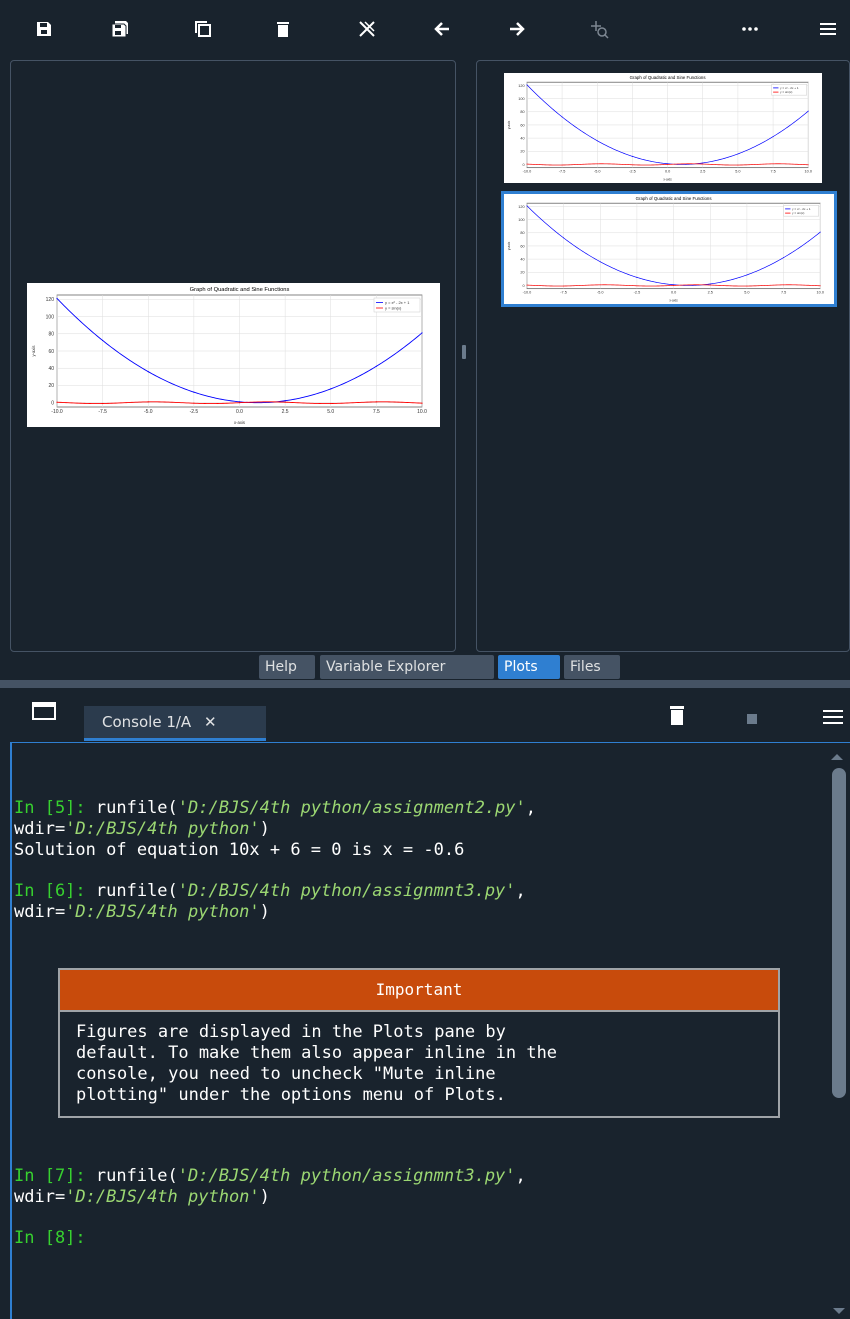  What do you see at coordinates (520, 891) in the screenshot?
I see `punct: ,` at bounding box center [520, 891].